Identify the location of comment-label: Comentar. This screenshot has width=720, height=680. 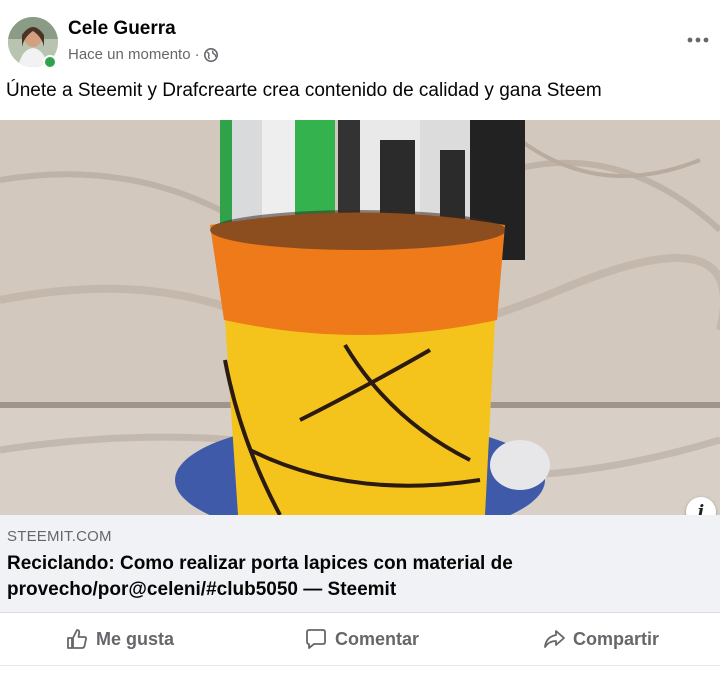
(377, 638).